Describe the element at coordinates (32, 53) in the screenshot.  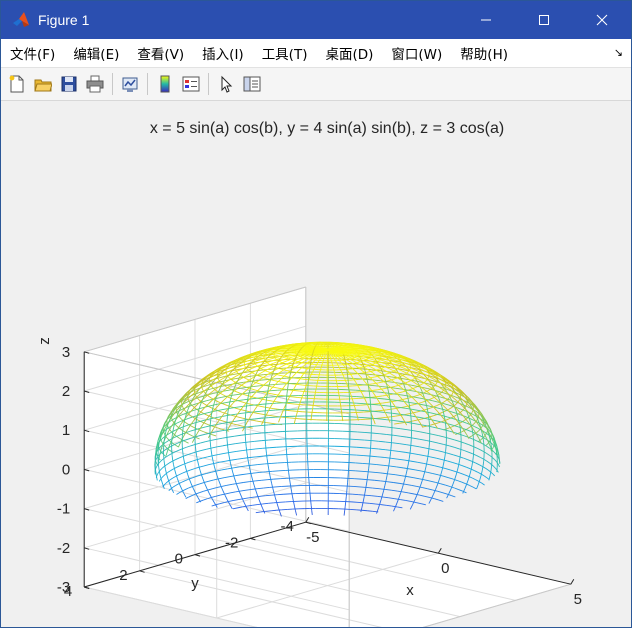
I see `menu-file: 文件(F)` at that location.